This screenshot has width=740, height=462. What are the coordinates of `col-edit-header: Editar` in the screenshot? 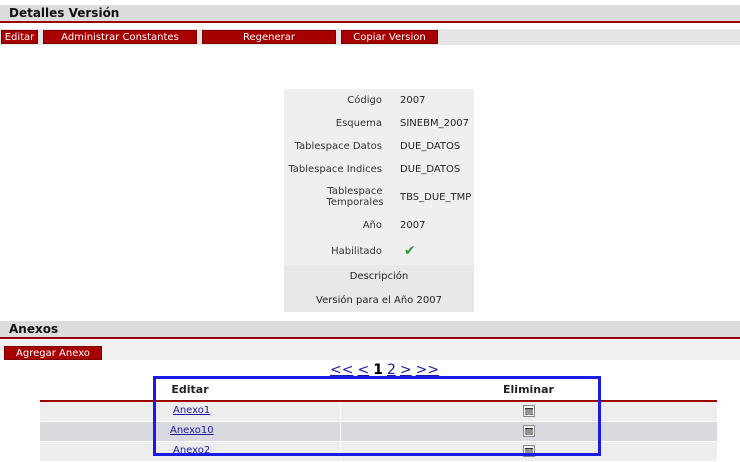 It's located at (190, 389).